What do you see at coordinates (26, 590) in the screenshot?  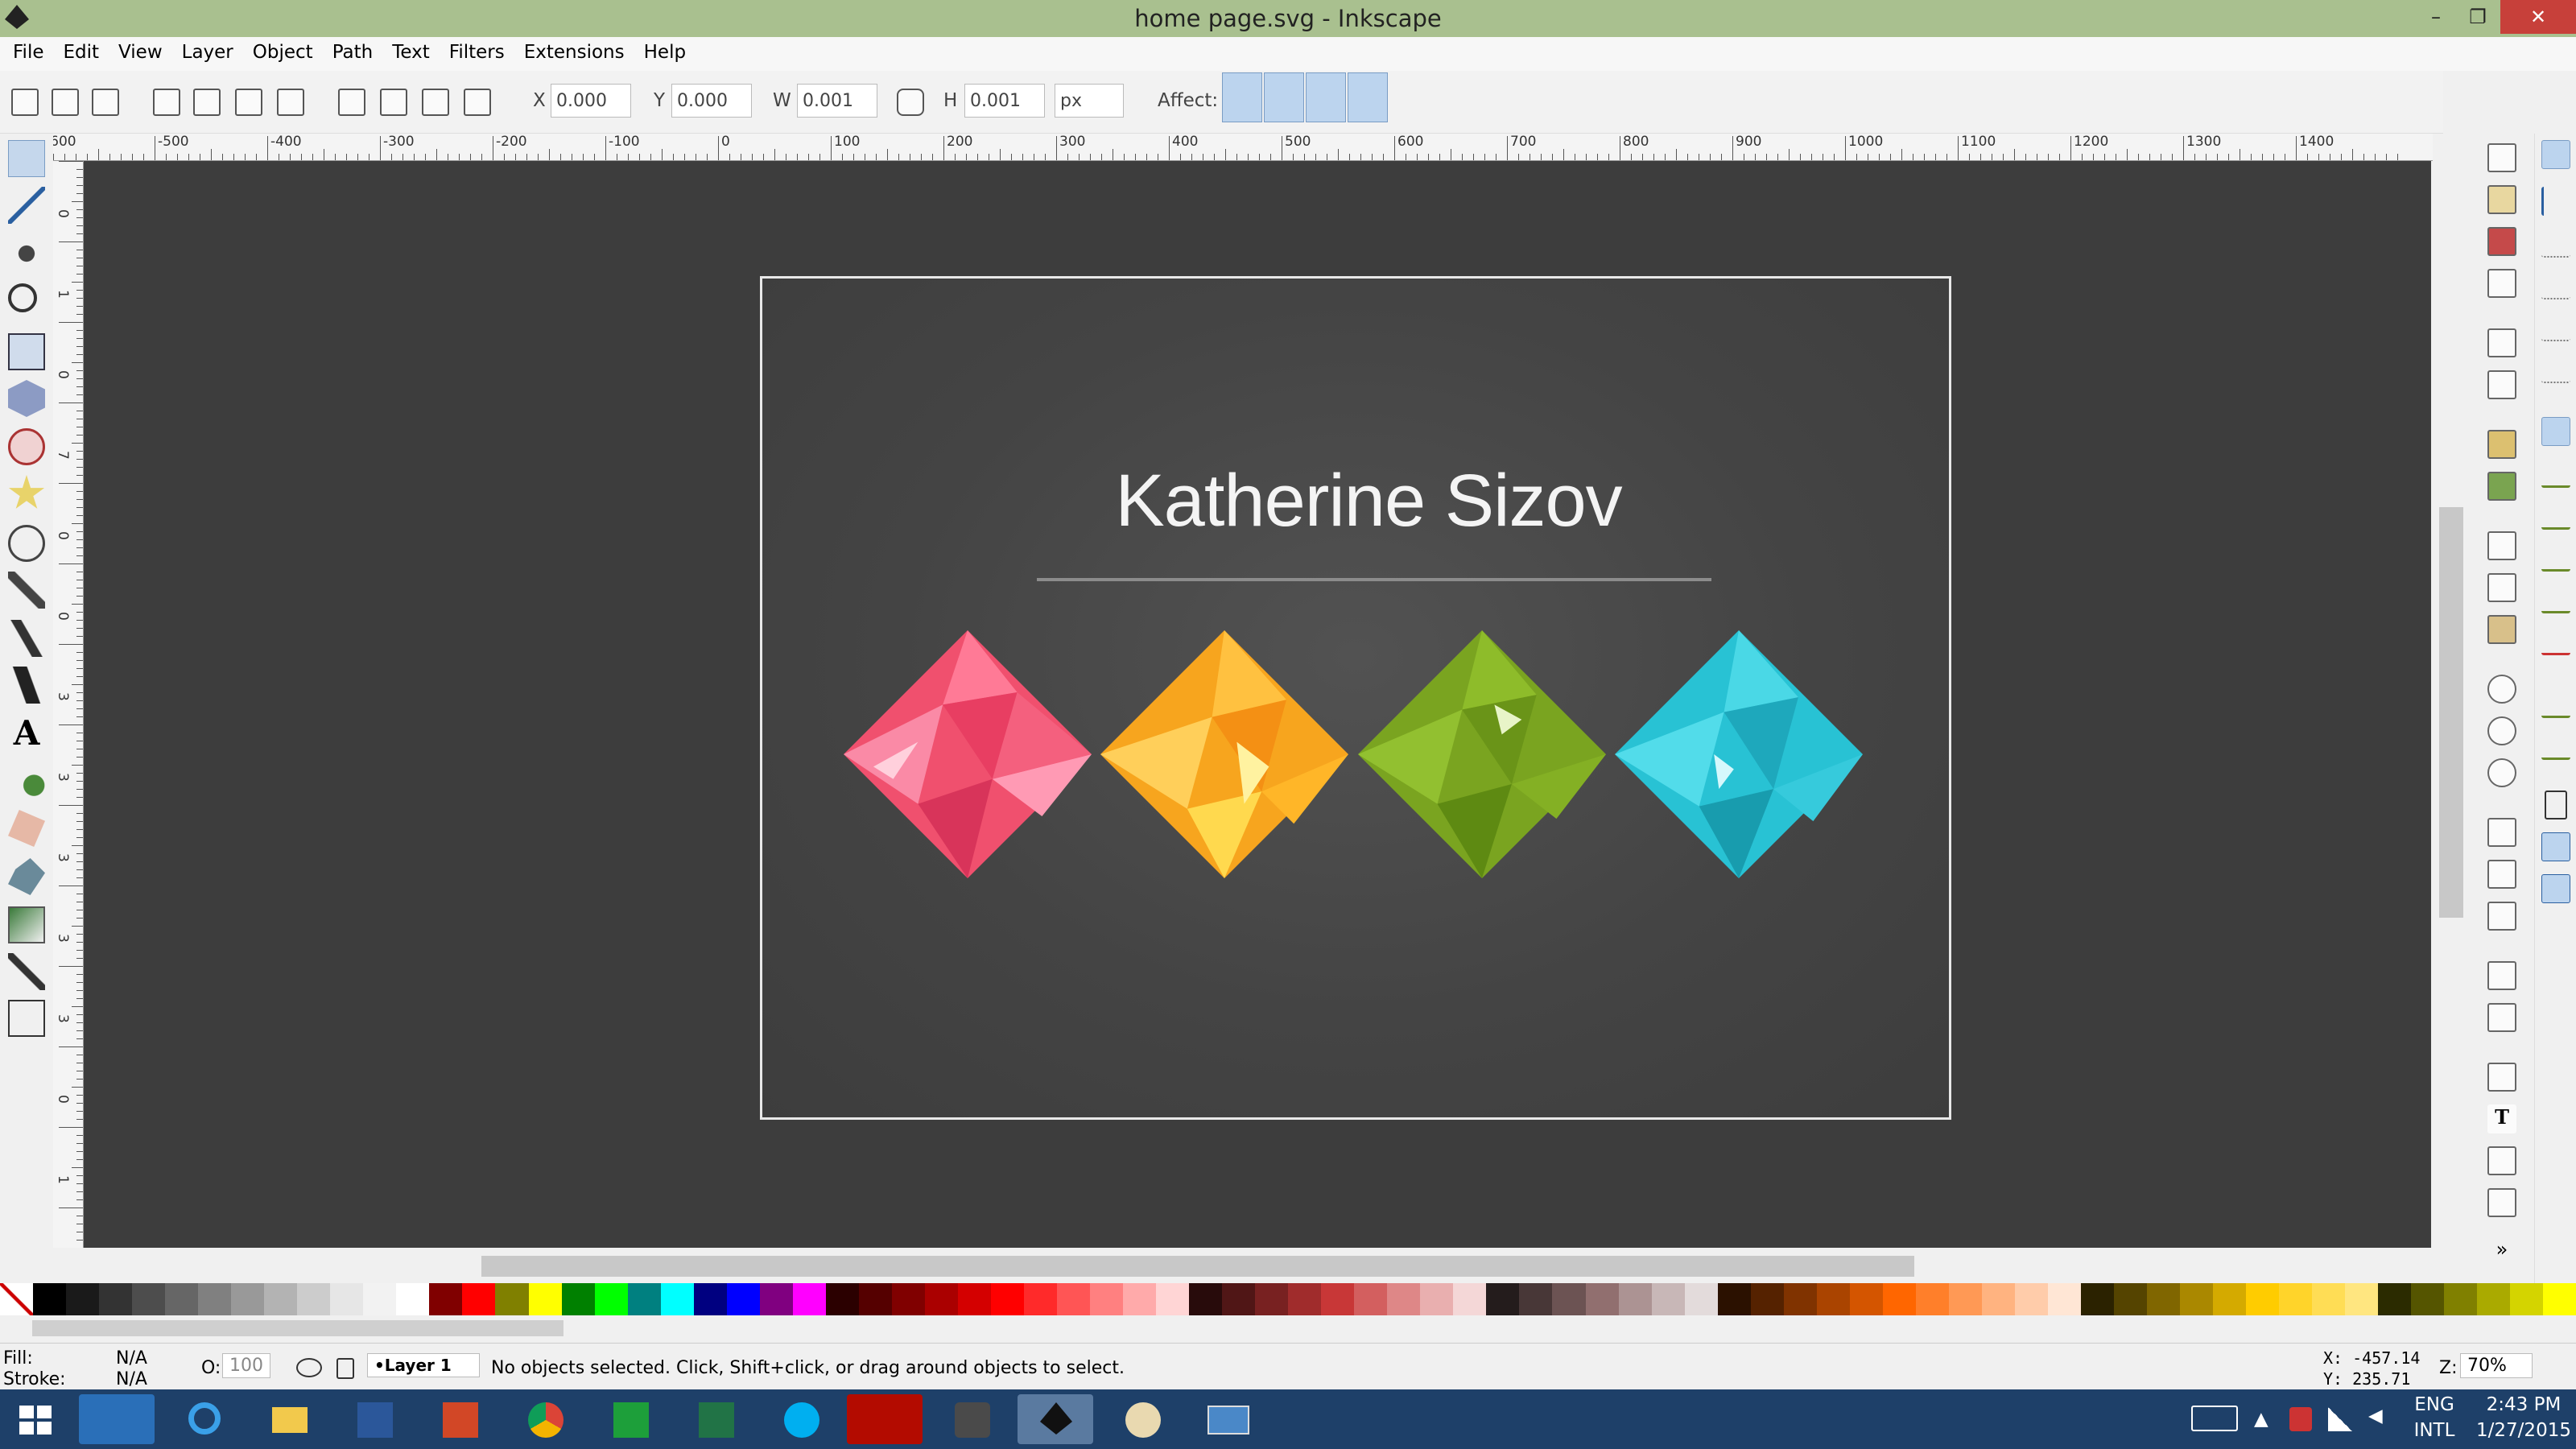 I see `pencil-tool-icon` at bounding box center [26, 590].